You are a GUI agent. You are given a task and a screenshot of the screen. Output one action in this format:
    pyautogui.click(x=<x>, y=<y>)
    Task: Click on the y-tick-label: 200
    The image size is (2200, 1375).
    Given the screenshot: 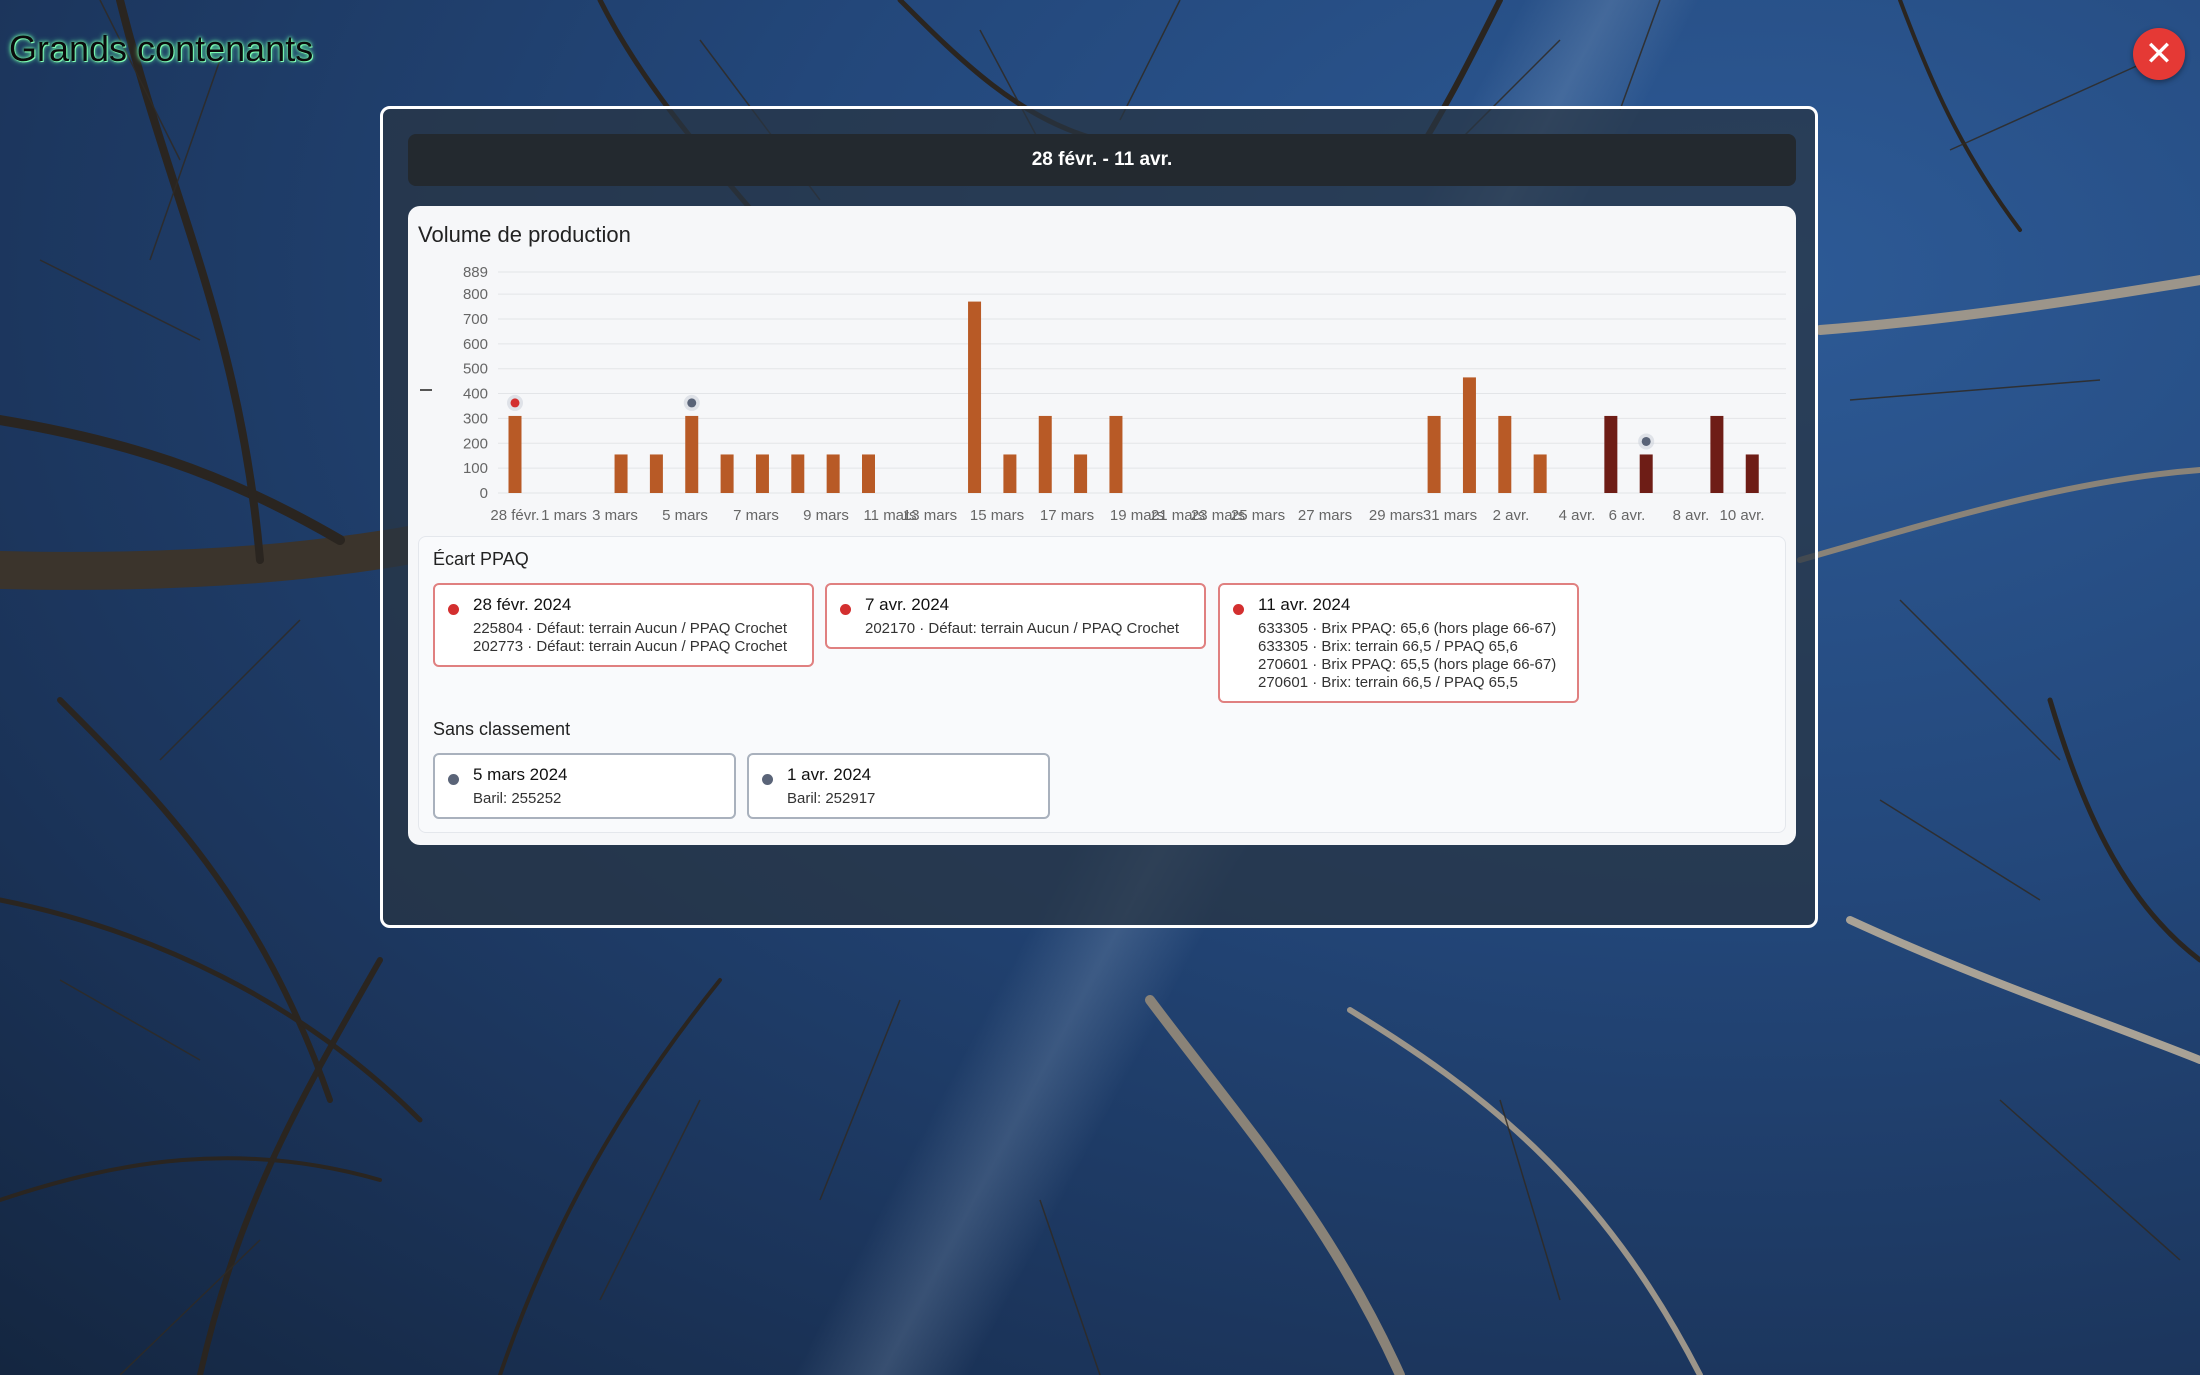 What is the action you would take?
    pyautogui.click(x=475, y=443)
    